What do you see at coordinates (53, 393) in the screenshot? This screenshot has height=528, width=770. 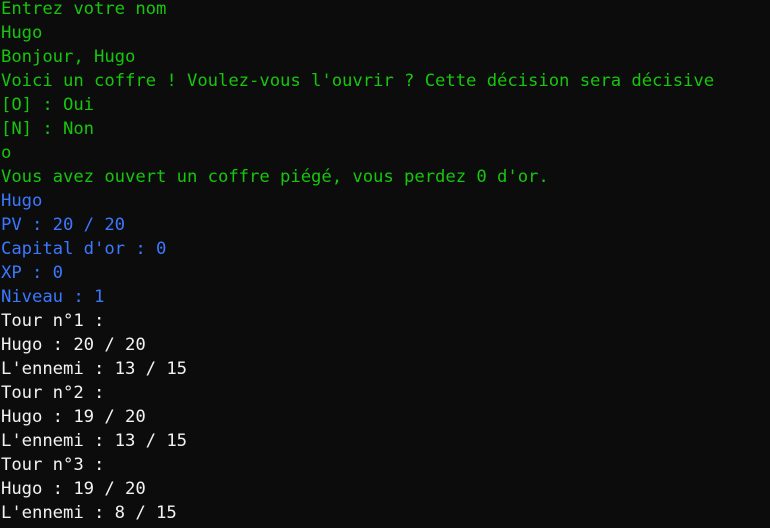 I see `console-line-turn-2: Tour n°2 :` at bounding box center [53, 393].